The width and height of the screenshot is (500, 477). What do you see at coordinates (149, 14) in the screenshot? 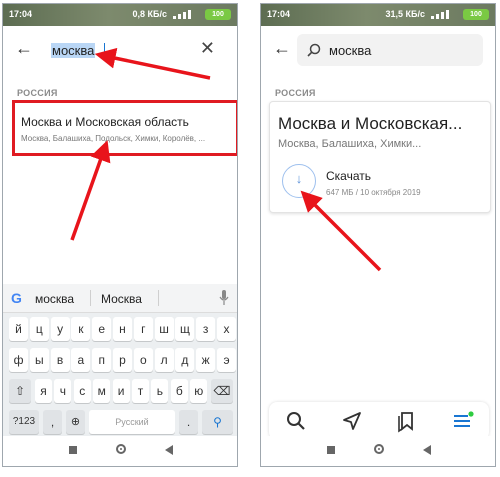
I see `status-network-speed: 0,8 КБ/с` at bounding box center [149, 14].